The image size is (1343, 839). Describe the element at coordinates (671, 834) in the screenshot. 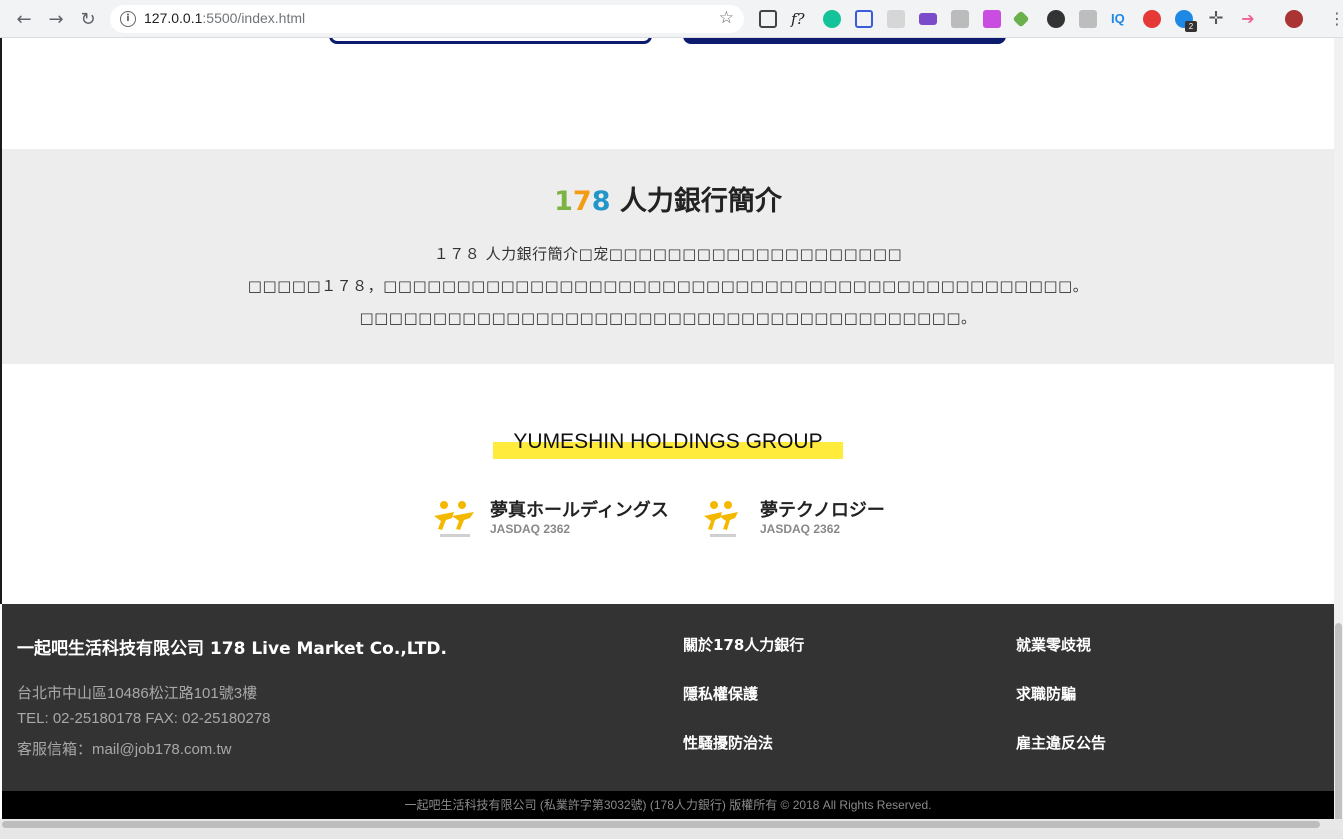

I see `status-bar` at that location.